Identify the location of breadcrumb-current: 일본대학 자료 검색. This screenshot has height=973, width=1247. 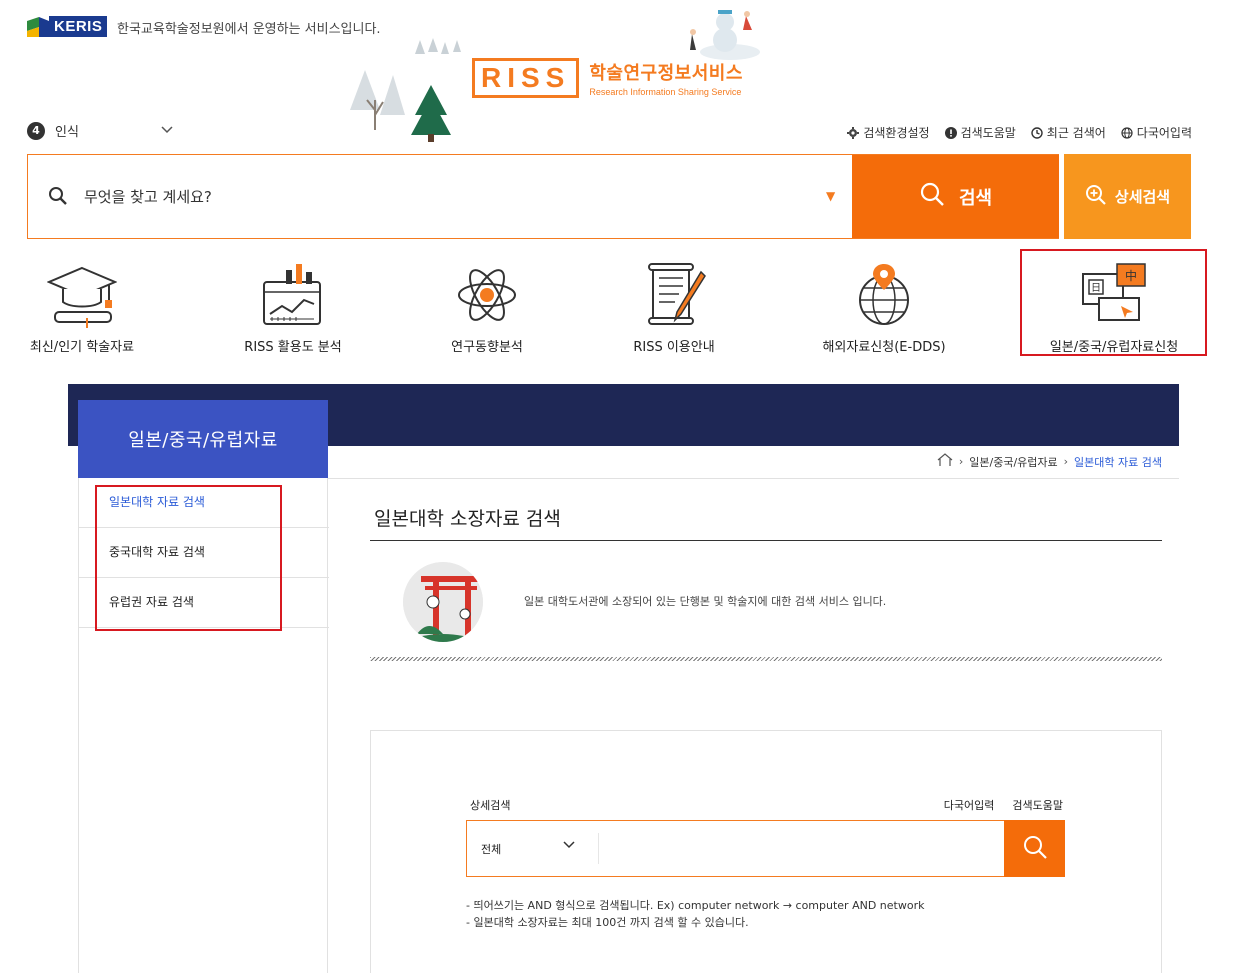
(1118, 462).